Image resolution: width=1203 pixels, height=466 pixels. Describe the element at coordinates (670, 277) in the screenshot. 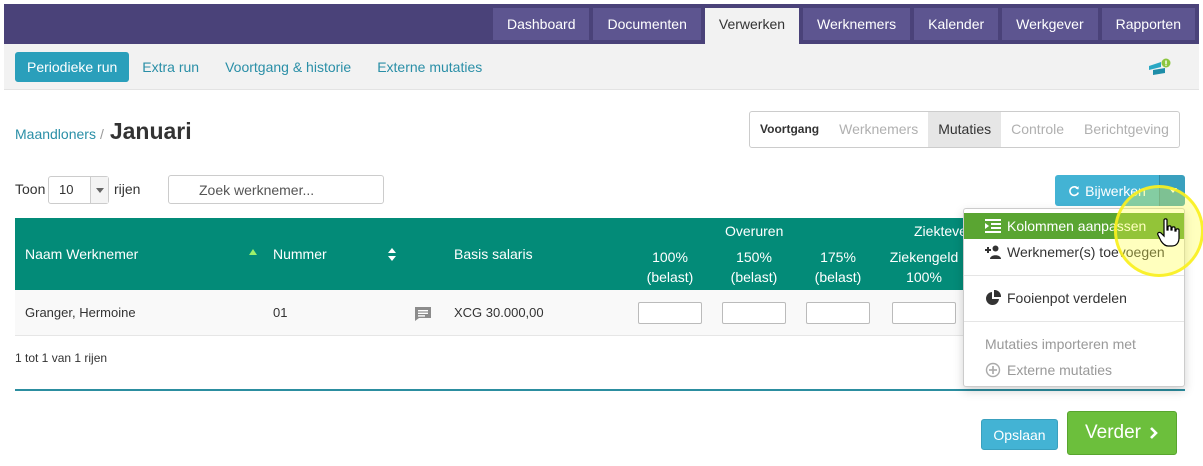

I see `column-header-ot100-line2: (belast)` at that location.